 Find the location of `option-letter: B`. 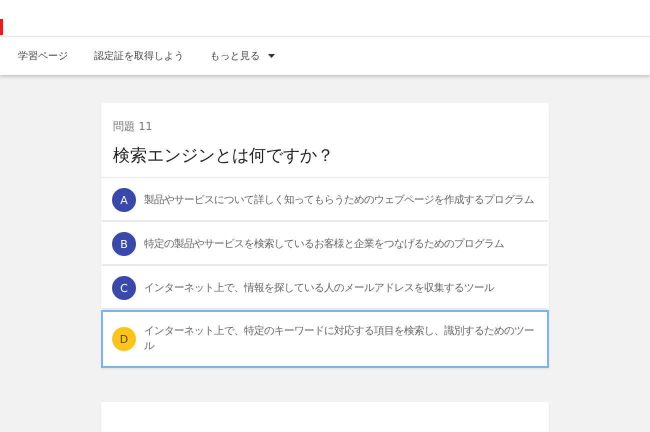

option-letter: B is located at coordinates (124, 244).